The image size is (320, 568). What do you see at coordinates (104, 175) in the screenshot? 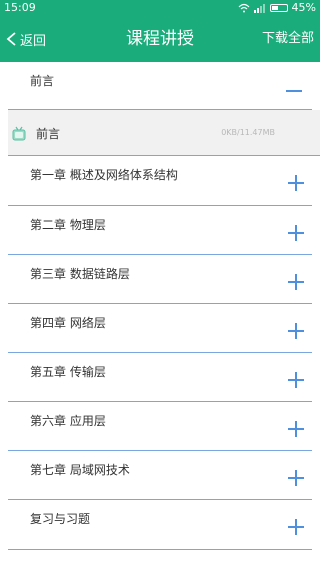
I see `section-label: 第一章 概述及网络体系结构` at bounding box center [104, 175].